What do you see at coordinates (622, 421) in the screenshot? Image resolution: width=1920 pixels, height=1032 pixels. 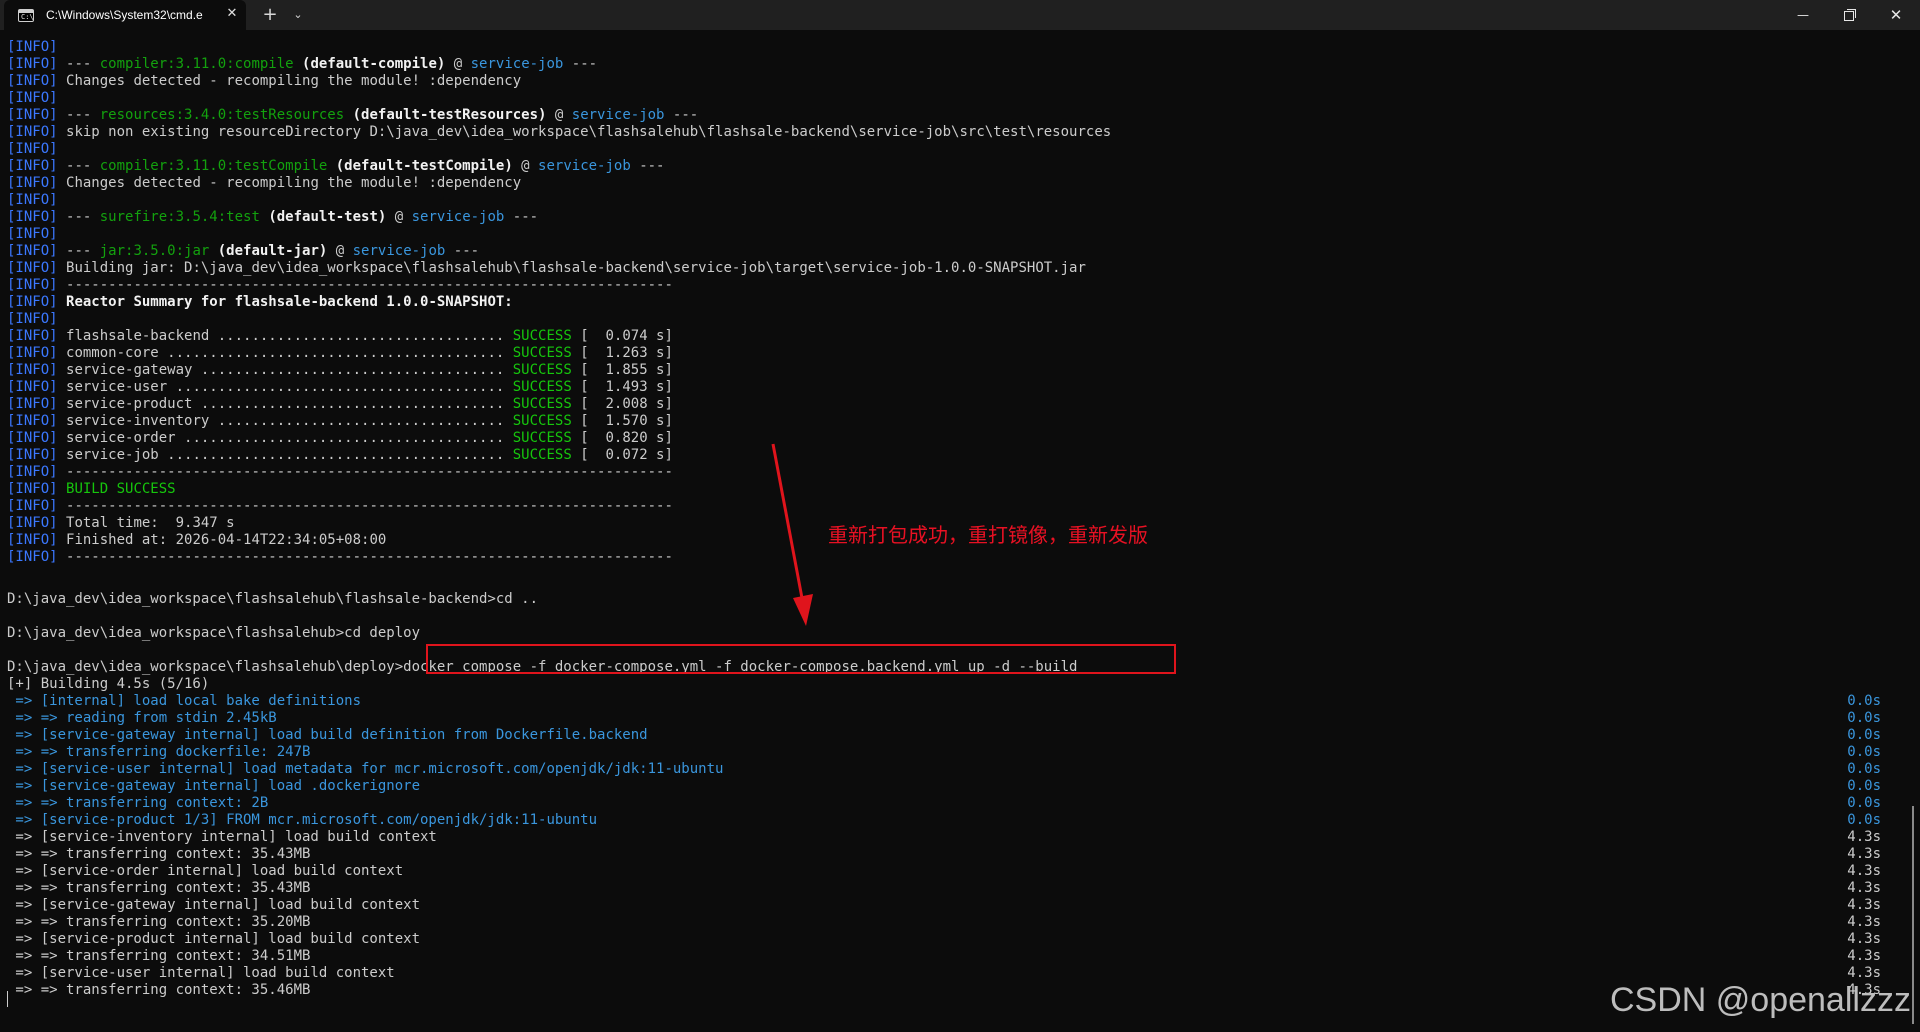 I see `log-segment: [ 1.570 s]` at bounding box center [622, 421].